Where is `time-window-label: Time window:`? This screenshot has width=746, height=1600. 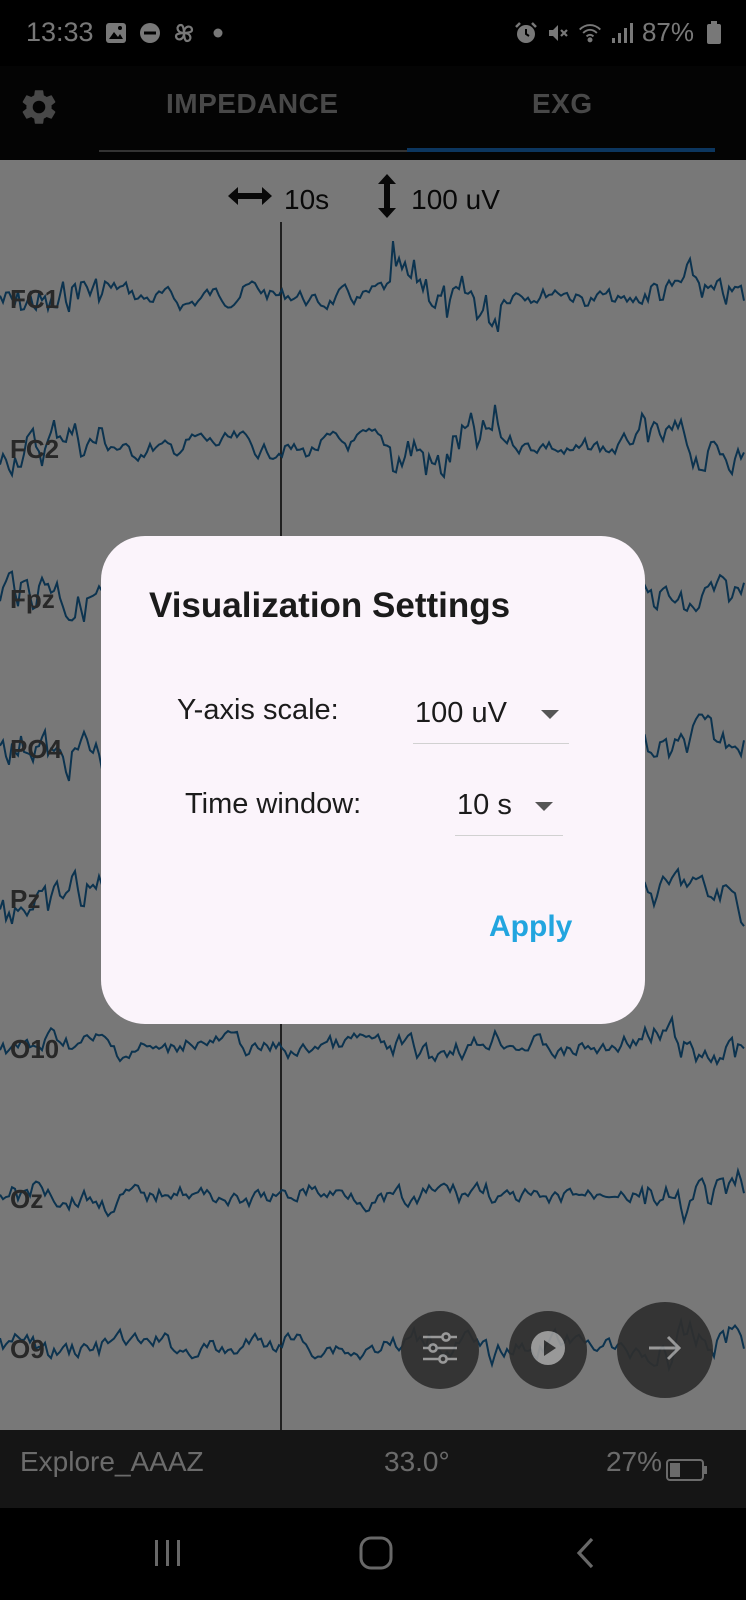 time-window-label: Time window: is located at coordinates (273, 804).